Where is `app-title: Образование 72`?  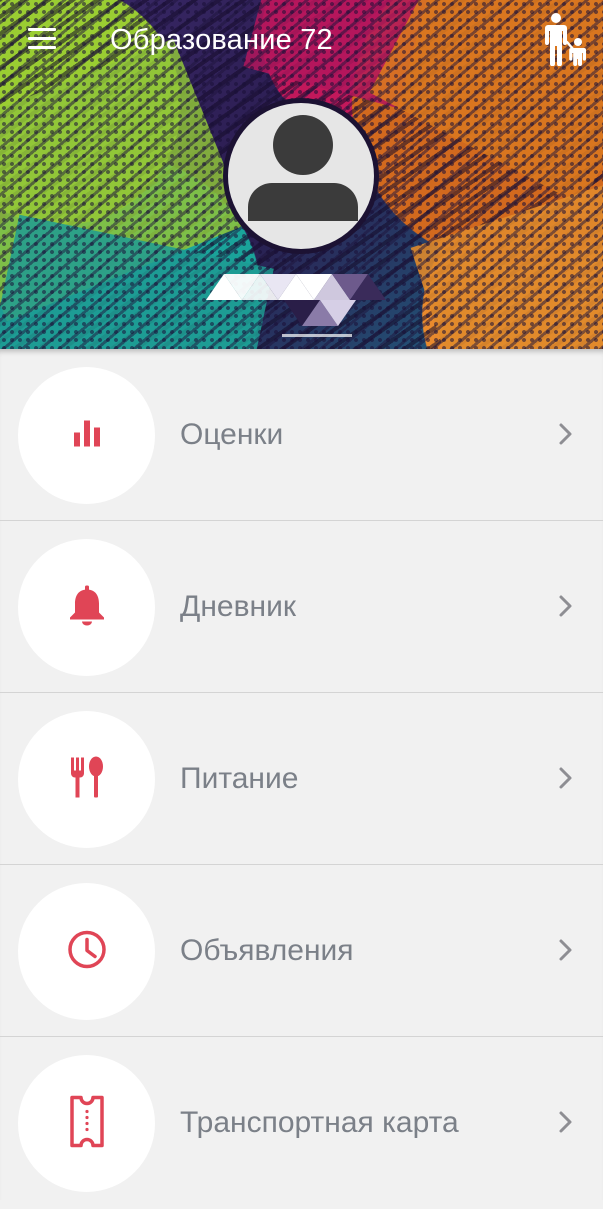
app-title: Образование 72 is located at coordinates (221, 40).